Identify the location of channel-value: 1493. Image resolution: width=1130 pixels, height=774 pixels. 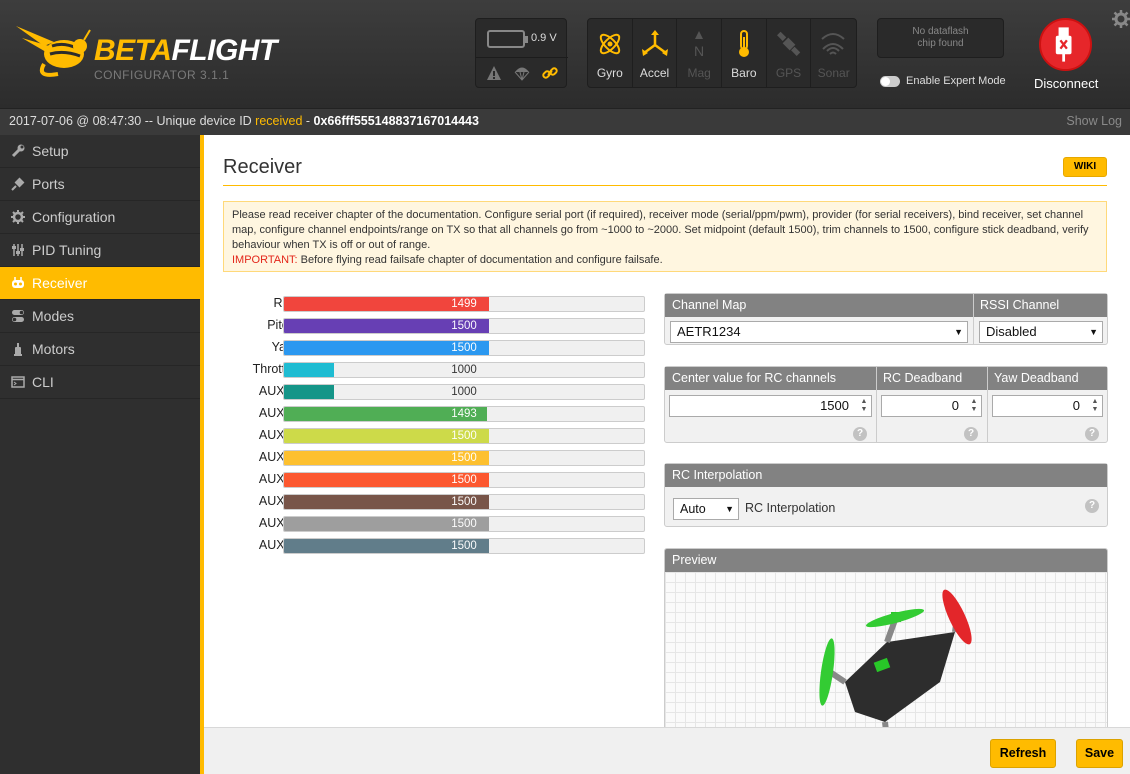
(464, 414).